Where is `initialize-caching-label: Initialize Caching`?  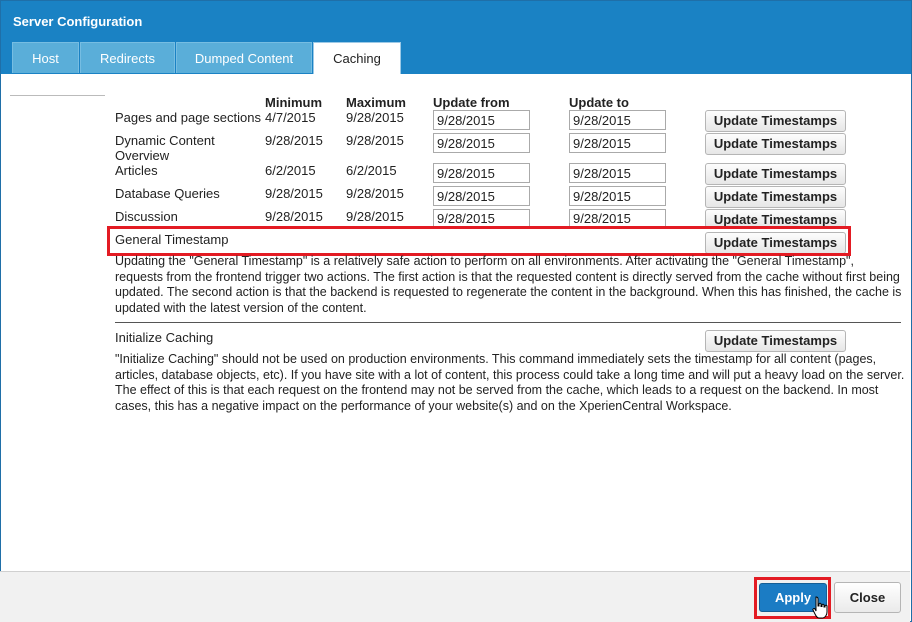 initialize-caching-label: Initialize Caching is located at coordinates (164, 337).